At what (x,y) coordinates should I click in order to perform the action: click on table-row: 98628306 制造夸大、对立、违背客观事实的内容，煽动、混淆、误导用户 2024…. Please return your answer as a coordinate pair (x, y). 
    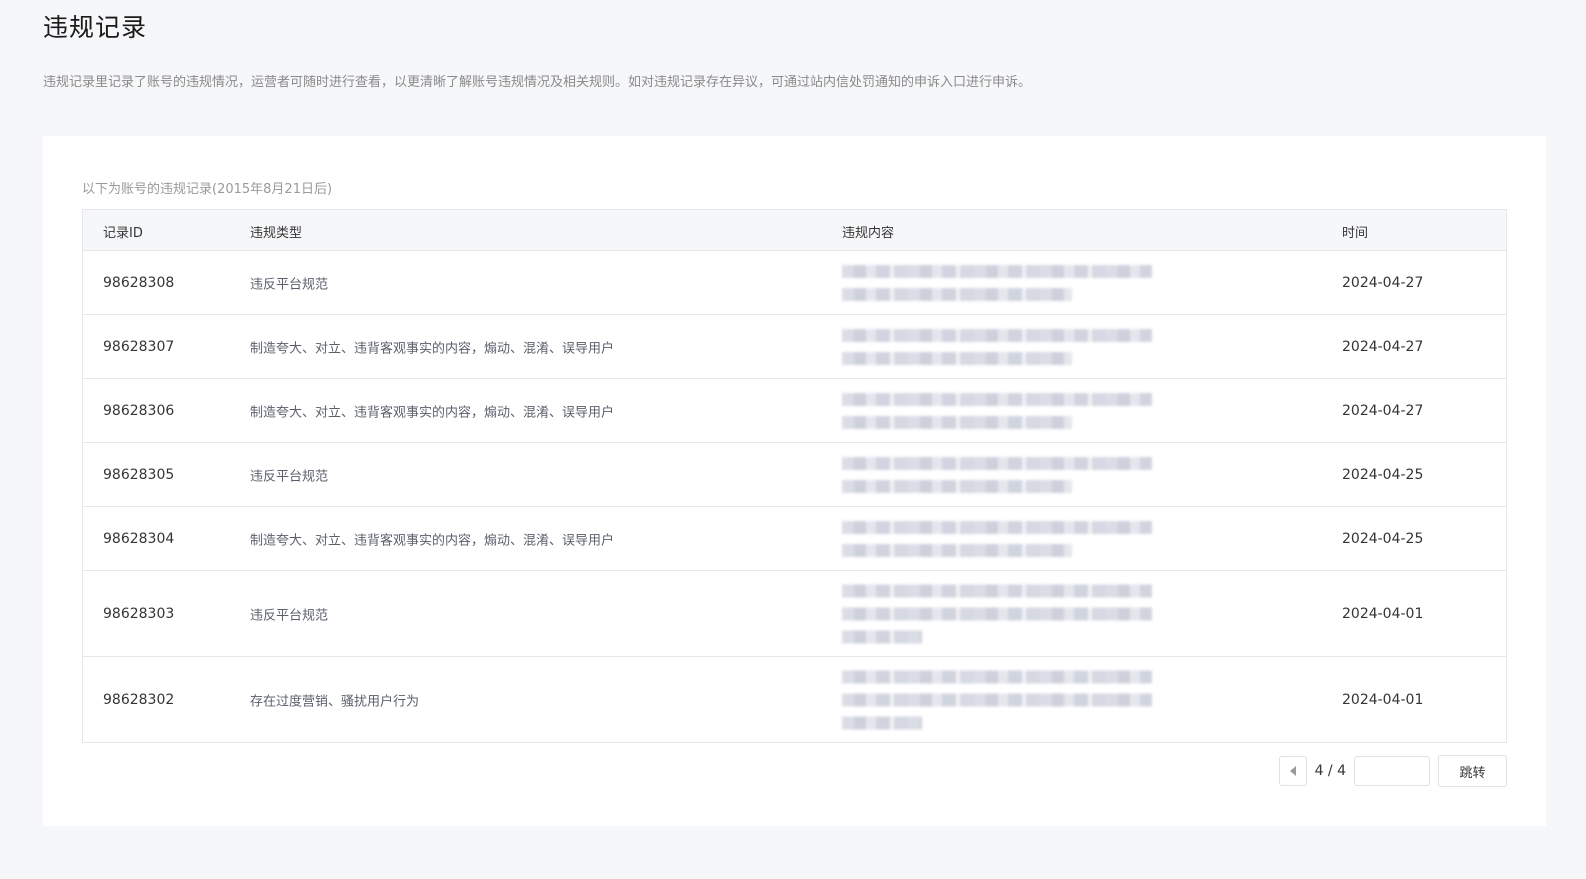
    Looking at the image, I should click on (794, 411).